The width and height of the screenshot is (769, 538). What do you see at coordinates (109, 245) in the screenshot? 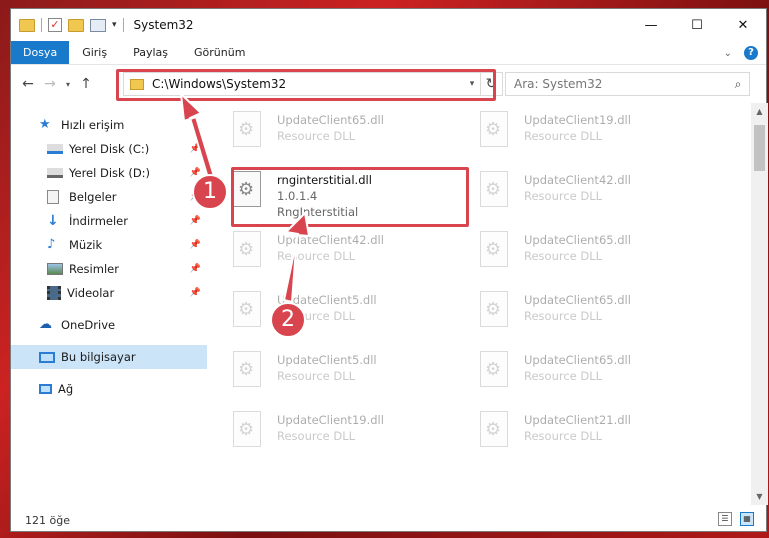
I see `sidebar-item-music: ♪ Müzik 📌` at bounding box center [109, 245].